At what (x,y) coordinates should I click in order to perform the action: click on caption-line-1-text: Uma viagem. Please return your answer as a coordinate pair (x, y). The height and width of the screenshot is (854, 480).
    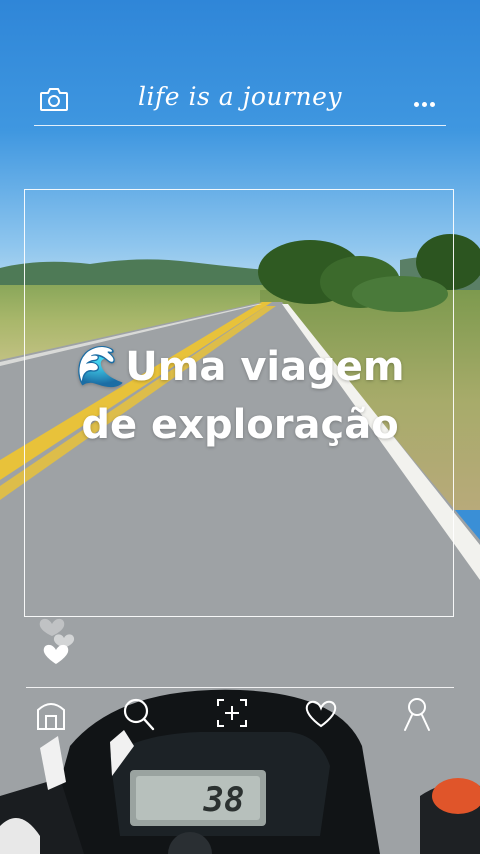
    Looking at the image, I should click on (265, 367).